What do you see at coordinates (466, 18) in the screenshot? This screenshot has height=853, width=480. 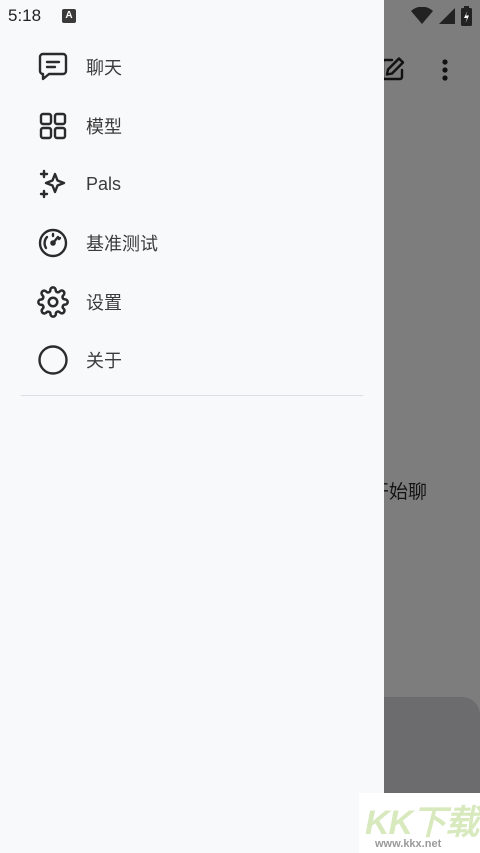 I see `battery-icon` at bounding box center [466, 18].